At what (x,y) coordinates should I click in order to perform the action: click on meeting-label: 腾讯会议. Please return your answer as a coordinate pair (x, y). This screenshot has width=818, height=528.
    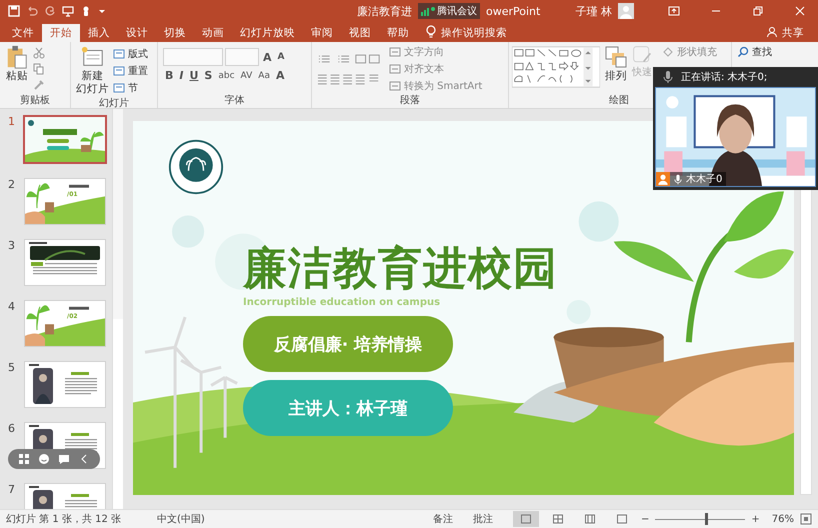
    Looking at the image, I should click on (457, 11).